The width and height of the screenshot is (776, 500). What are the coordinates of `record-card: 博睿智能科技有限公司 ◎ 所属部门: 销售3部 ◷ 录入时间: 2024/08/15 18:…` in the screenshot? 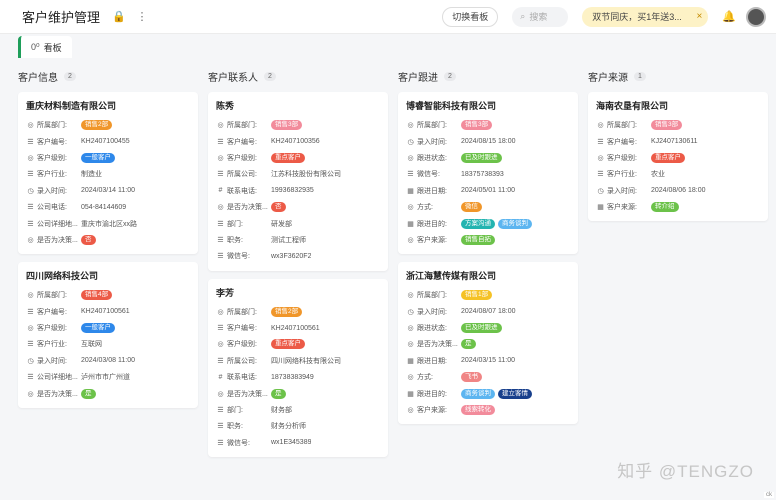 It's located at (488, 173).